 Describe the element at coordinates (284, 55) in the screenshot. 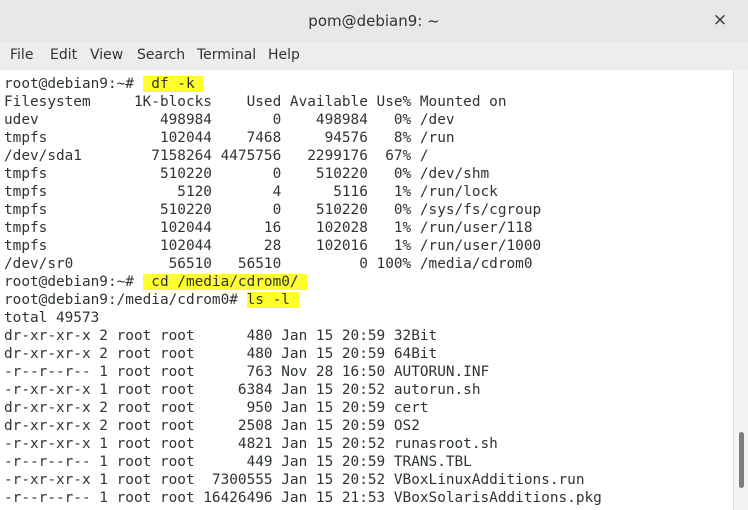

I see `menu-help: Help` at that location.